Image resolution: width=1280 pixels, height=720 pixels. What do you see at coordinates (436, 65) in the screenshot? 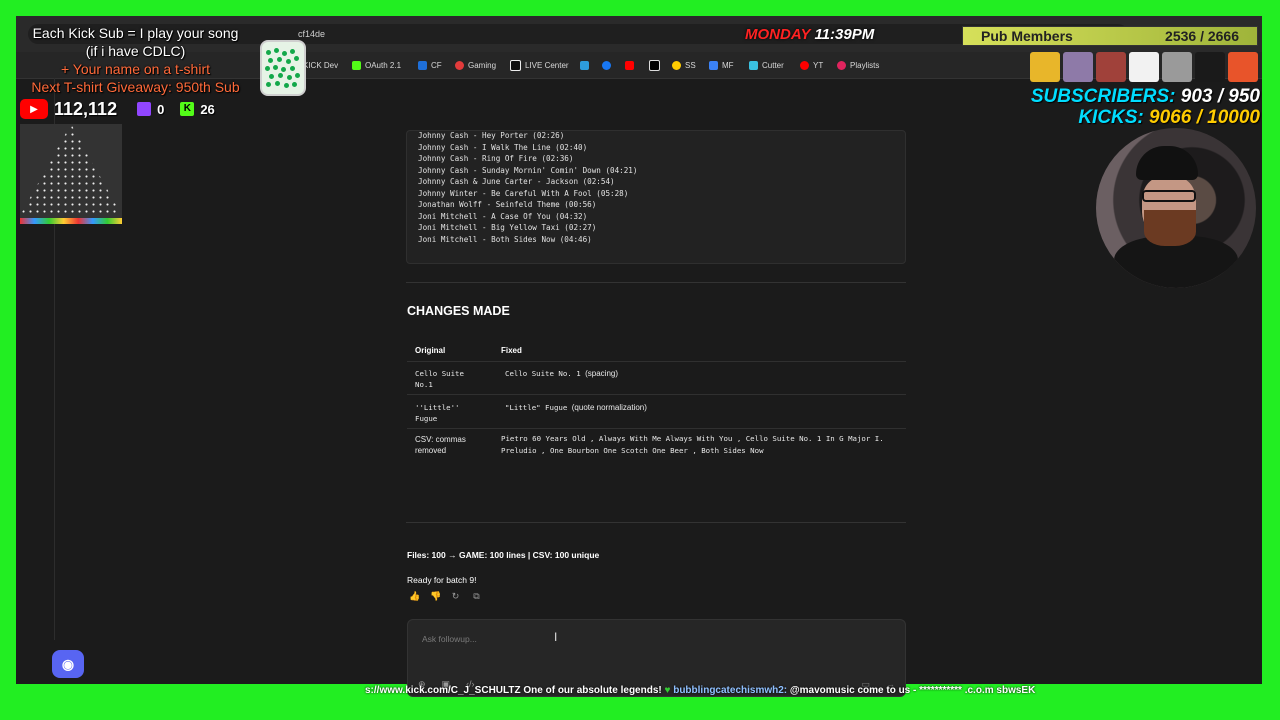
I see `bookmark-label: CF` at bounding box center [436, 65].